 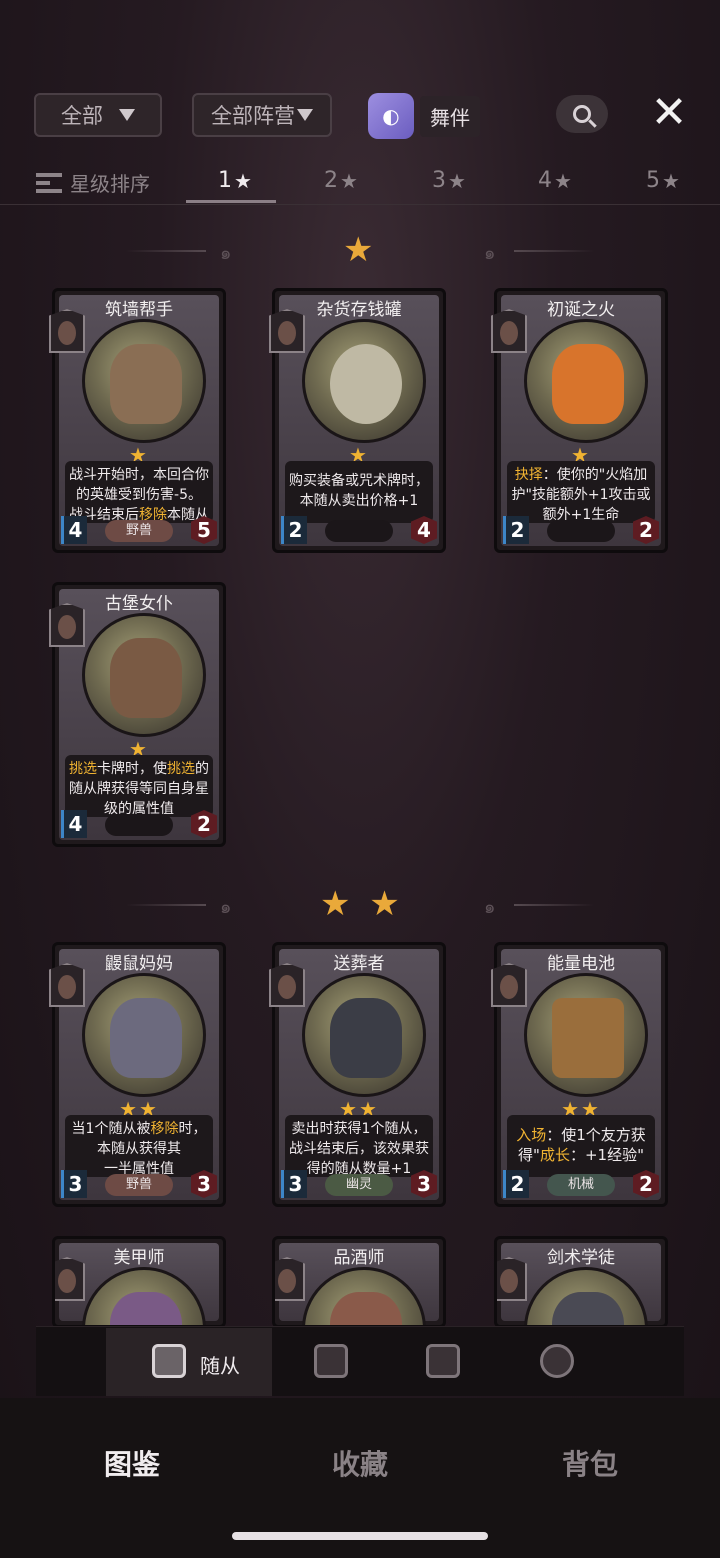 I want to click on card-castle-maid: 古堡女仆 ★ 挑选卡牌时，使挑选的 随从牌获得等同自身星 级的属性值 4 2, so click(x=137, y=714).